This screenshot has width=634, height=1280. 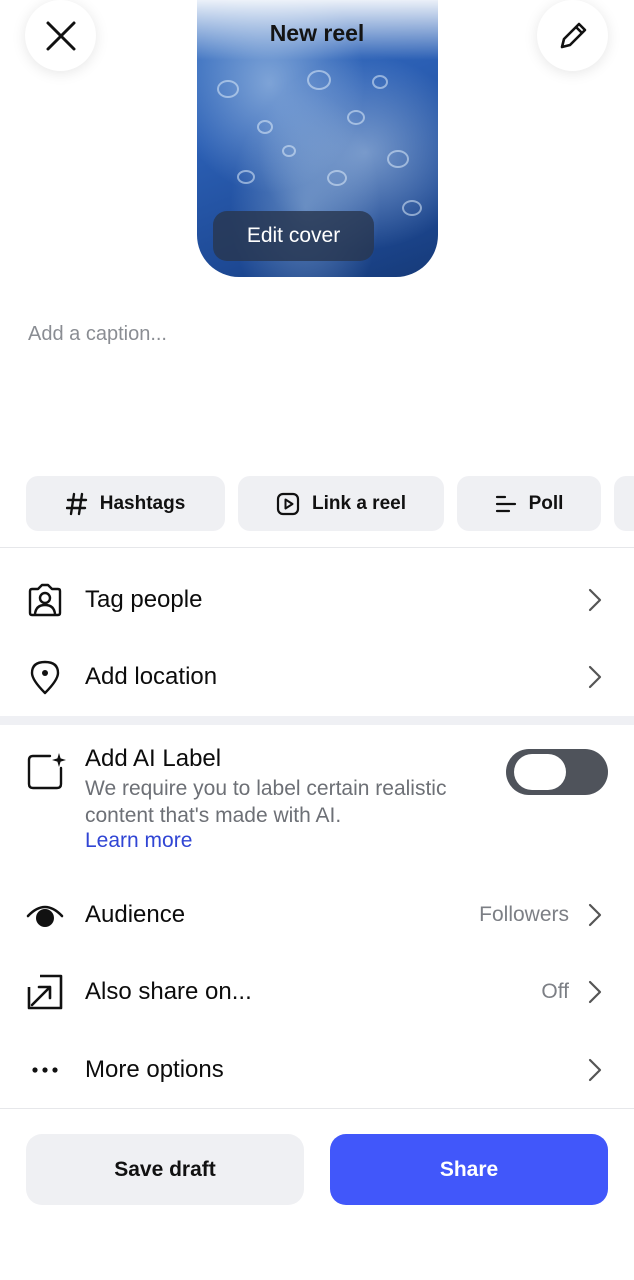 What do you see at coordinates (45, 677) in the screenshot?
I see `location-pin-icon` at bounding box center [45, 677].